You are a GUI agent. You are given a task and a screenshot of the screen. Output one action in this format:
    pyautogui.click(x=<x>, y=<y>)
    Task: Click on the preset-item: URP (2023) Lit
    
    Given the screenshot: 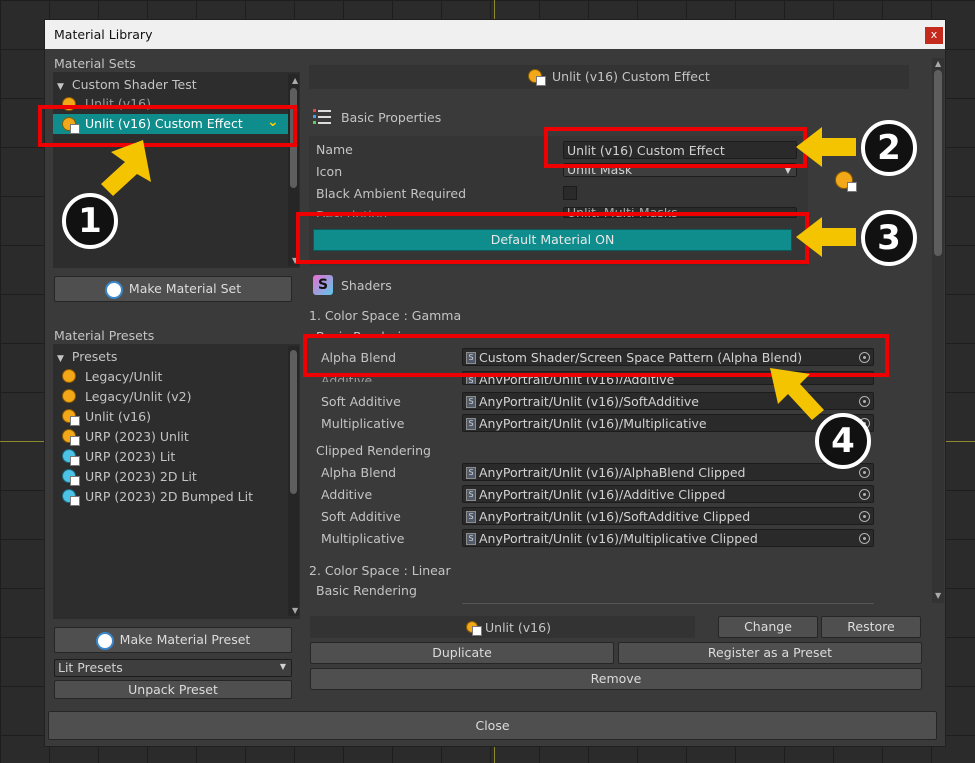 What is the action you would take?
    pyautogui.click(x=130, y=456)
    